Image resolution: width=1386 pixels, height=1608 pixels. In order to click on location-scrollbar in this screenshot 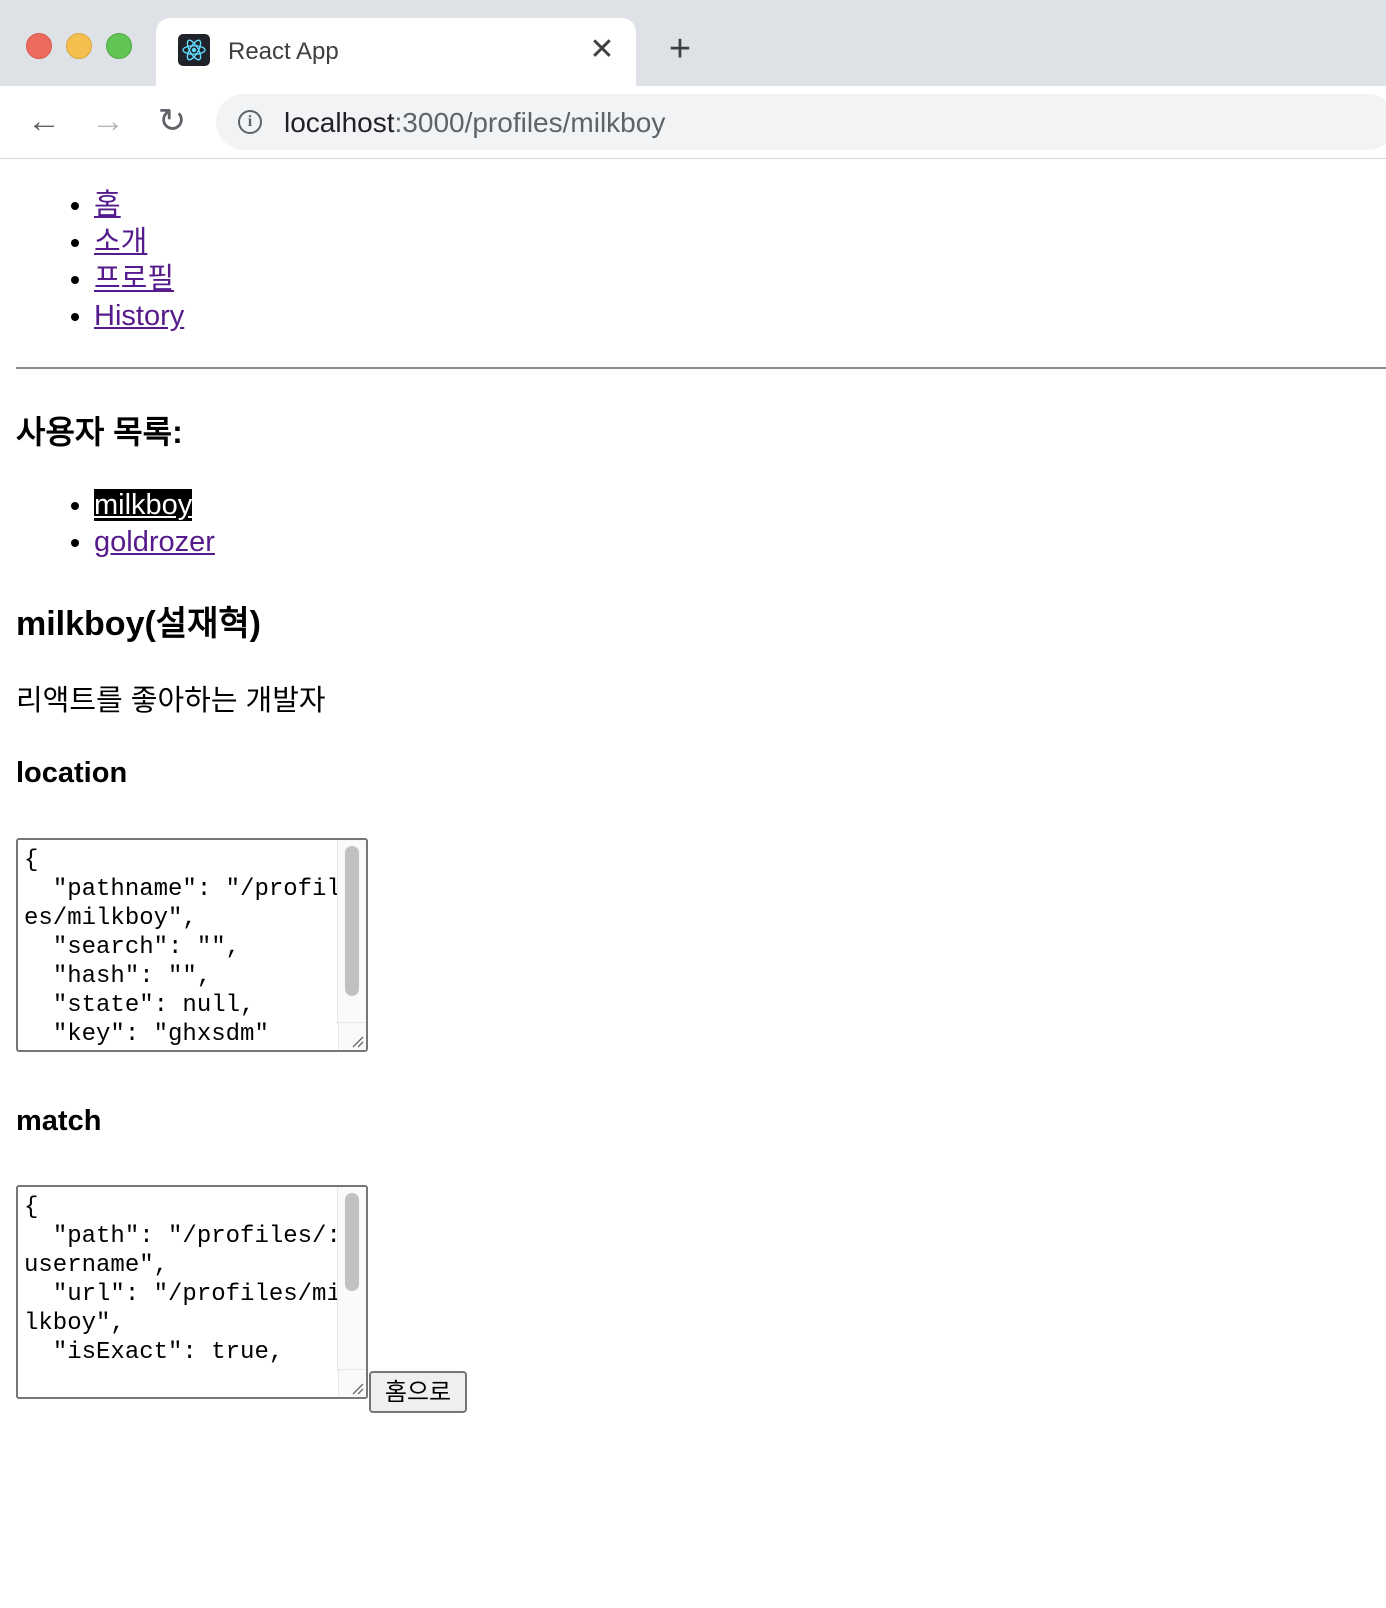, I will do `click(351, 932)`.